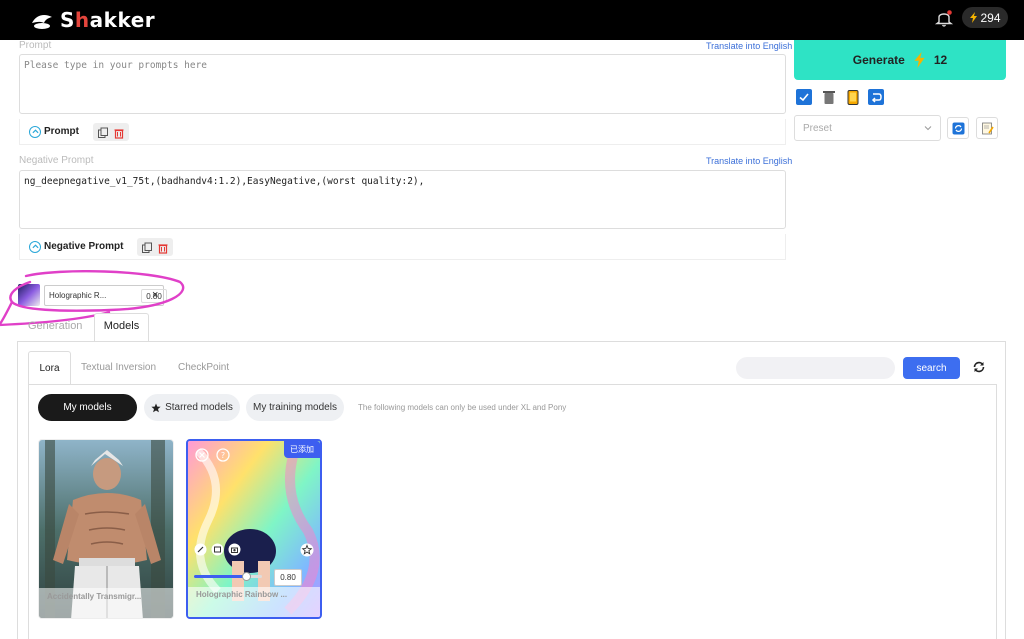 This screenshot has height=639, width=1024. I want to click on camera-icon, so click(234, 549).